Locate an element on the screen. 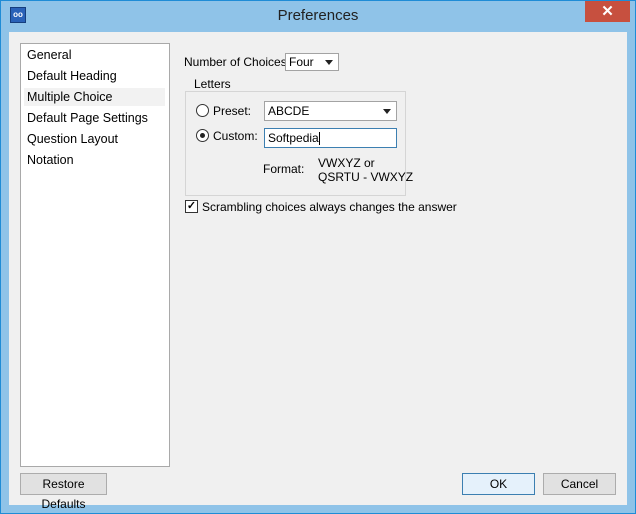 The image size is (636, 514). ok-button: OK is located at coordinates (498, 484).